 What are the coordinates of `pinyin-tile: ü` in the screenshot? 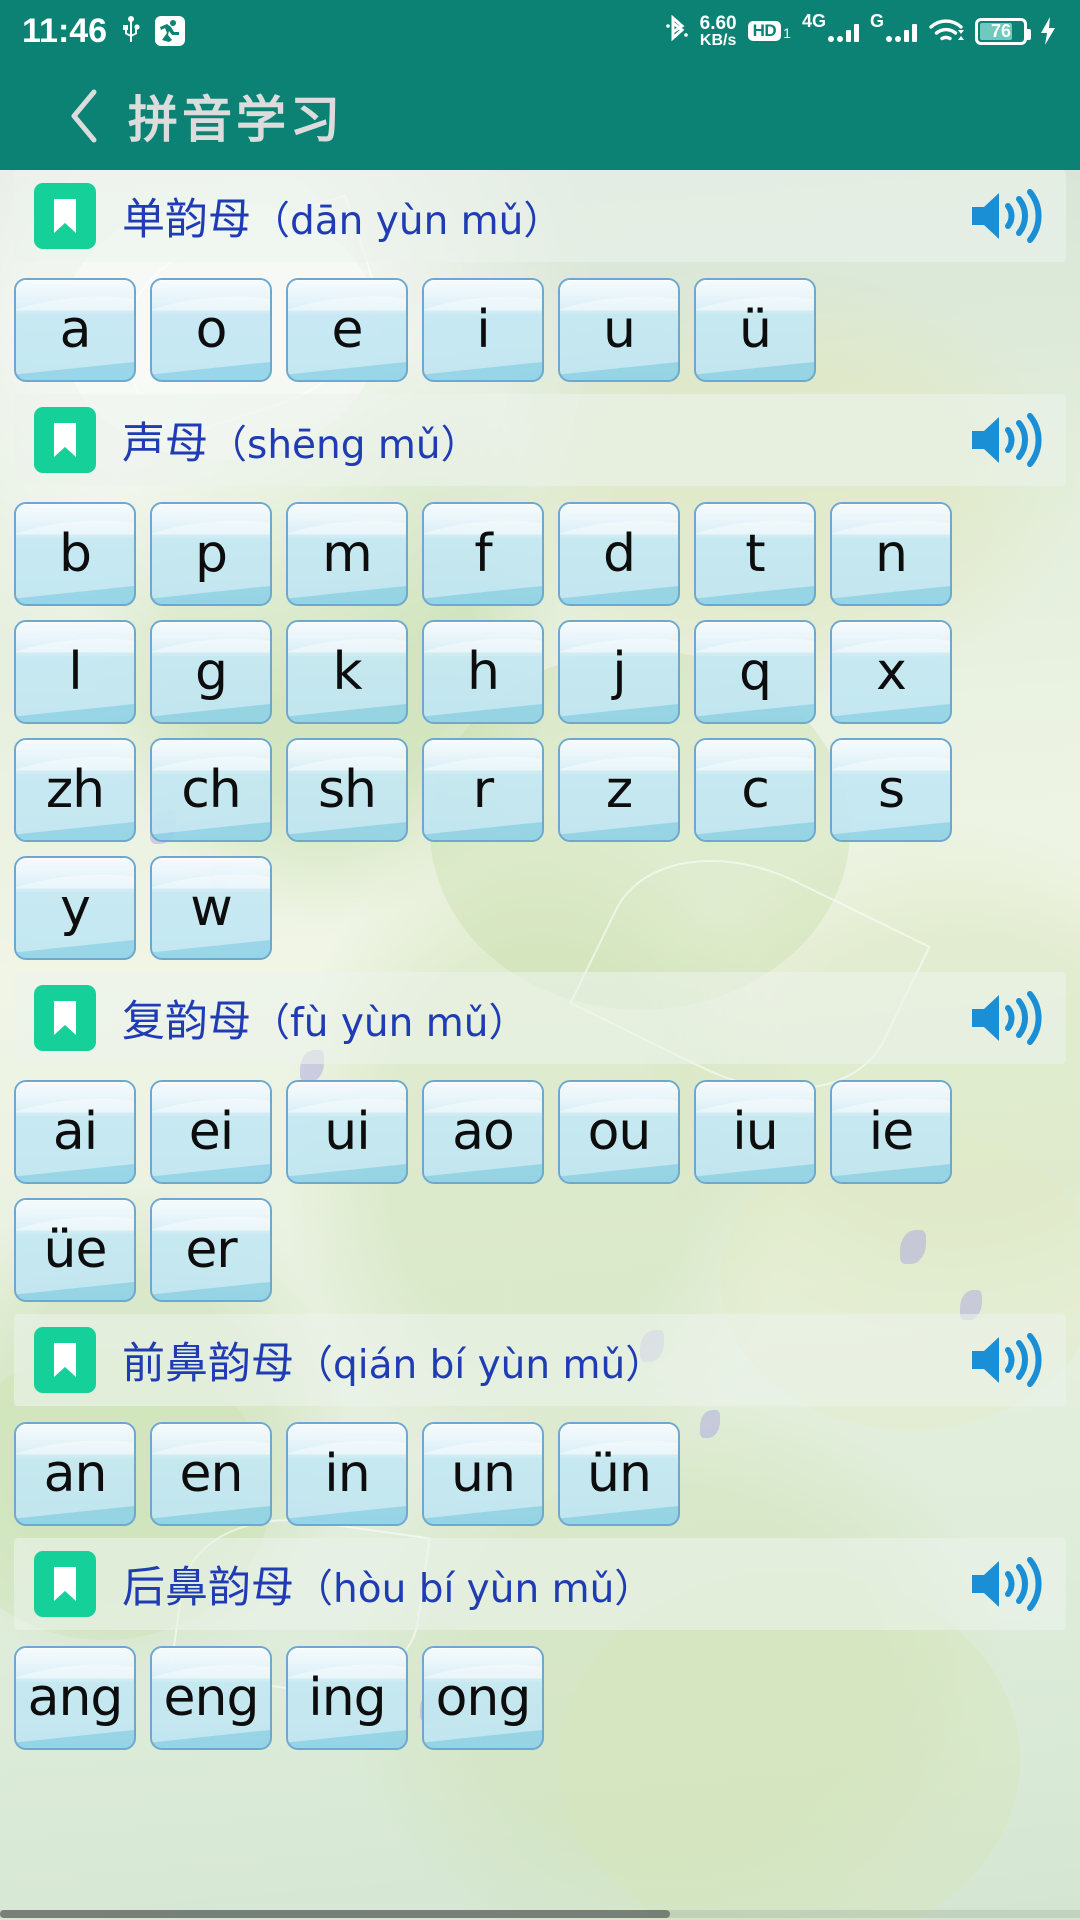 It's located at (755, 330).